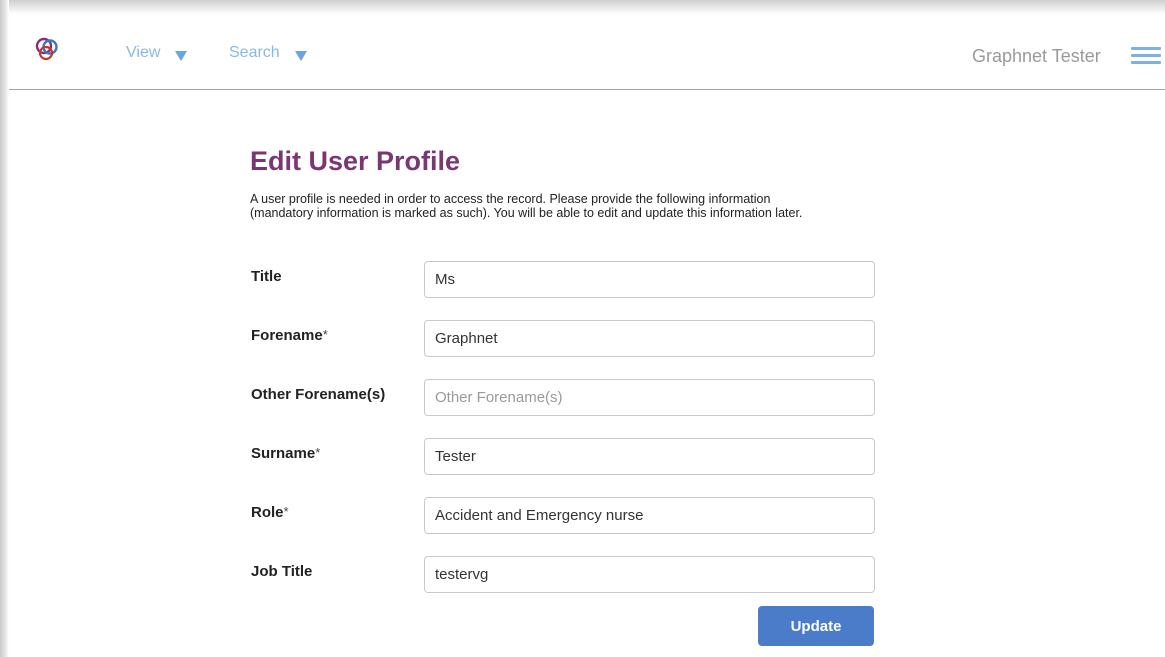 The image size is (1165, 657). I want to click on other-forenames-label: Other Forename(s), so click(318, 394).